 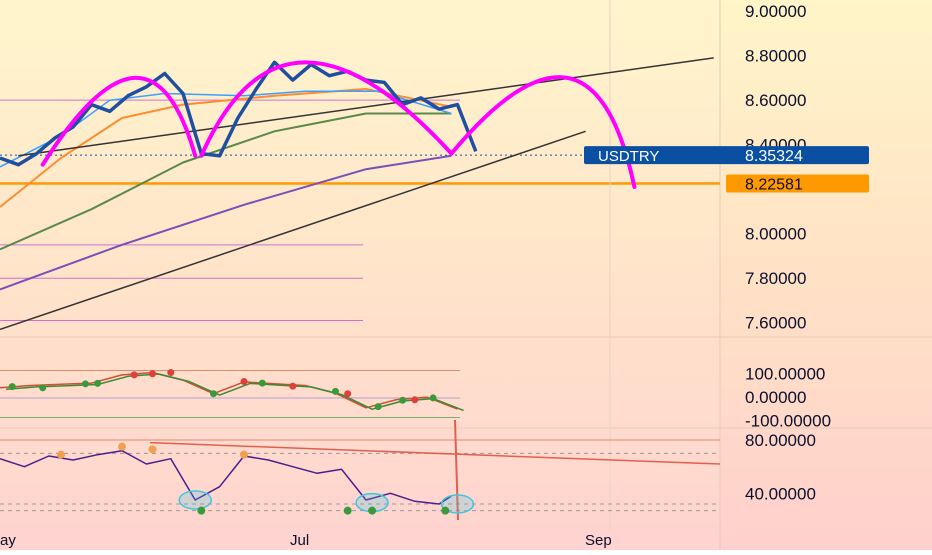 What do you see at coordinates (775, 323) in the screenshot?
I see `price-axis-label: 7.60000` at bounding box center [775, 323].